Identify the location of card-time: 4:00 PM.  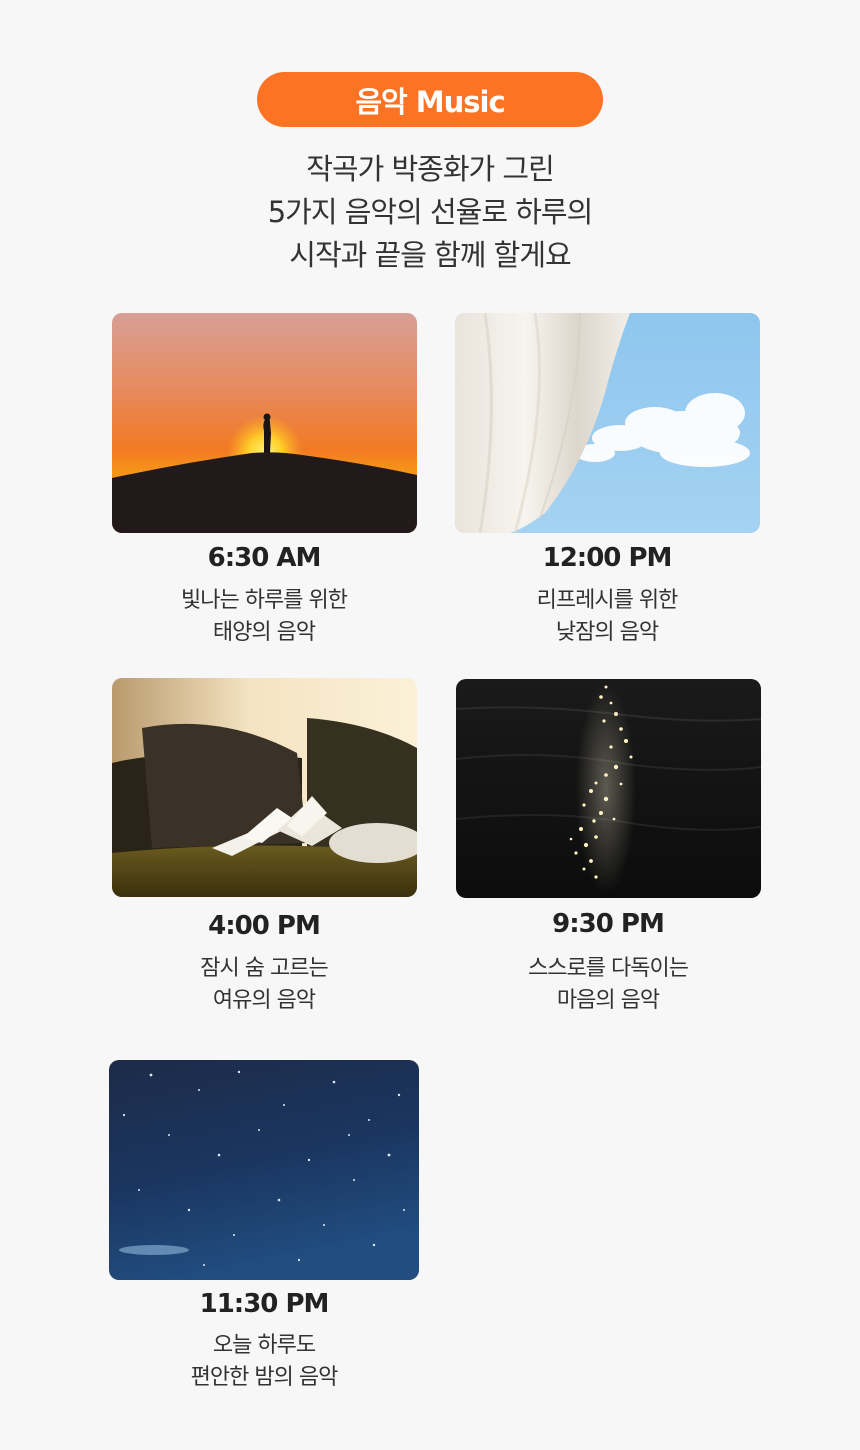
(264, 926).